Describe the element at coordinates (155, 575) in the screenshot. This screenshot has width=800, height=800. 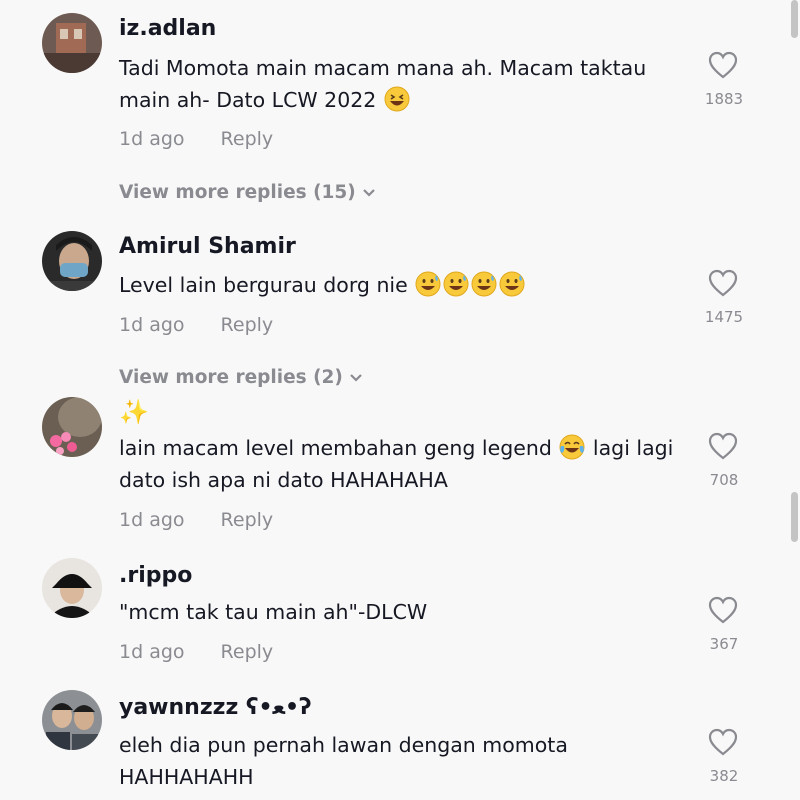
I see `username: .rippo` at that location.